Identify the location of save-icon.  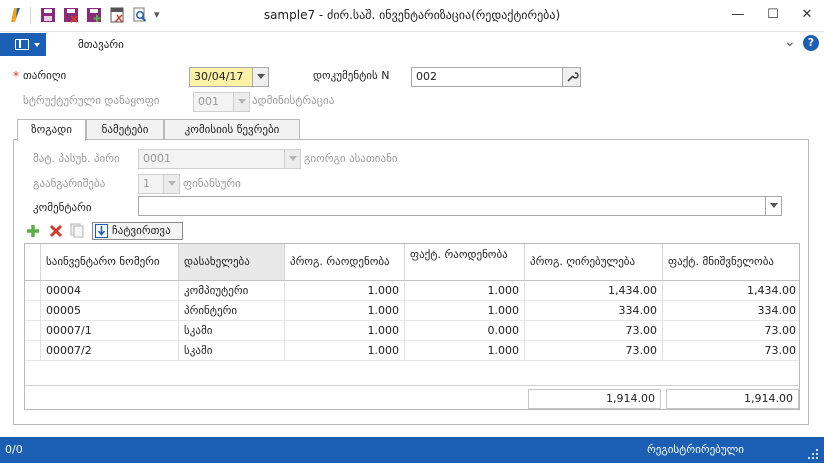
(48, 15).